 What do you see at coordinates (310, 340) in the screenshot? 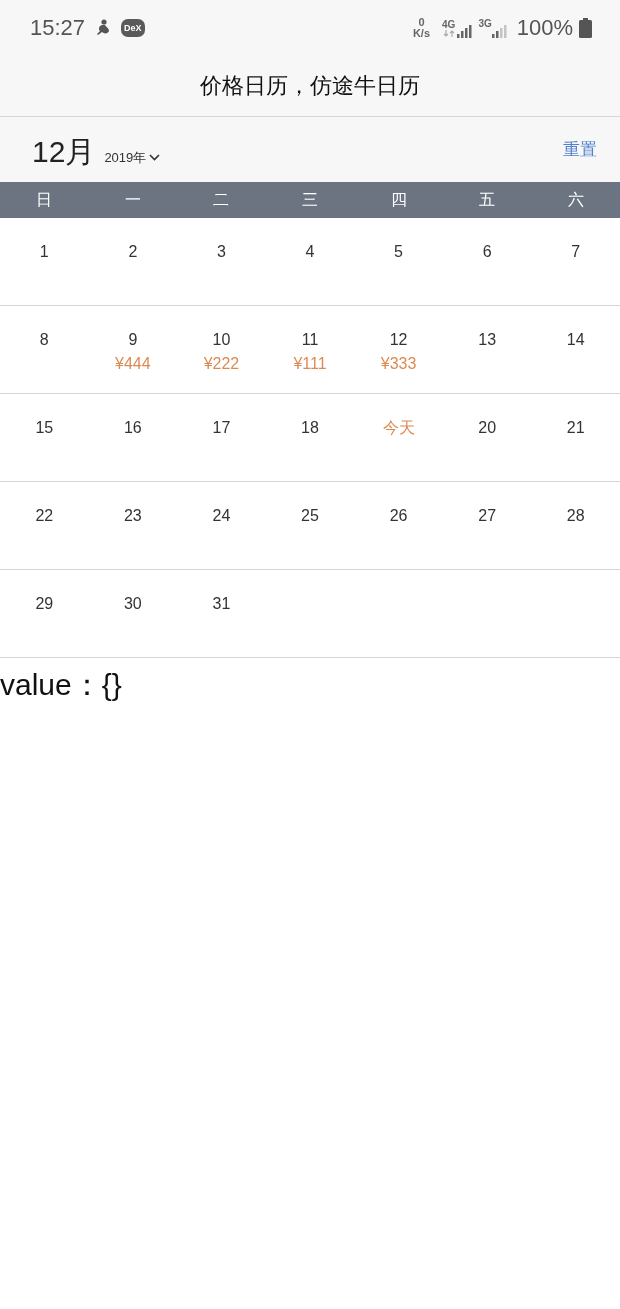
I see `day-number: 11` at bounding box center [310, 340].